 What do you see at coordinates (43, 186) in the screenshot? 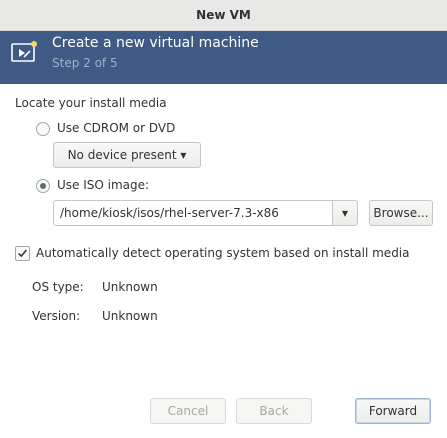
I see `iso-radio` at bounding box center [43, 186].